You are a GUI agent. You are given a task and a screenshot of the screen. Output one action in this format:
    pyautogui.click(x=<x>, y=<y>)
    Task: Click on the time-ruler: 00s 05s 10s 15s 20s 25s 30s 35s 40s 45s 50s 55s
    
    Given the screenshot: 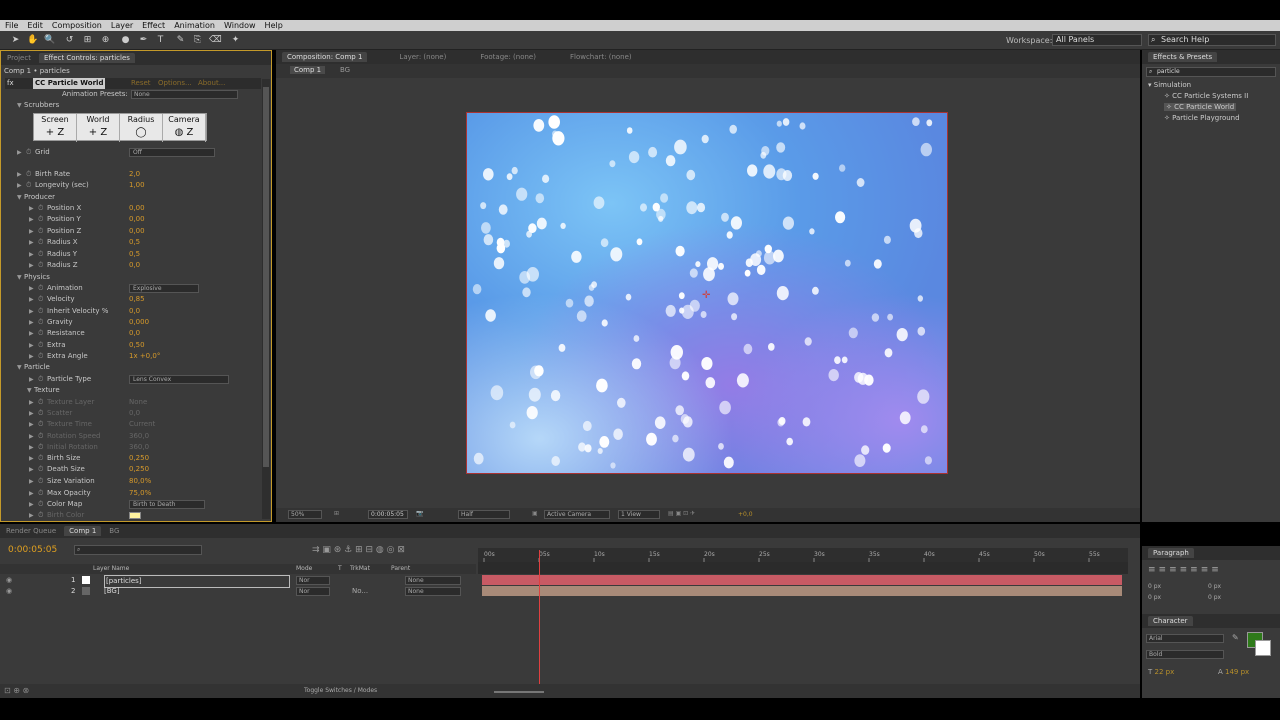 What is the action you would take?
    pyautogui.click(x=803, y=555)
    